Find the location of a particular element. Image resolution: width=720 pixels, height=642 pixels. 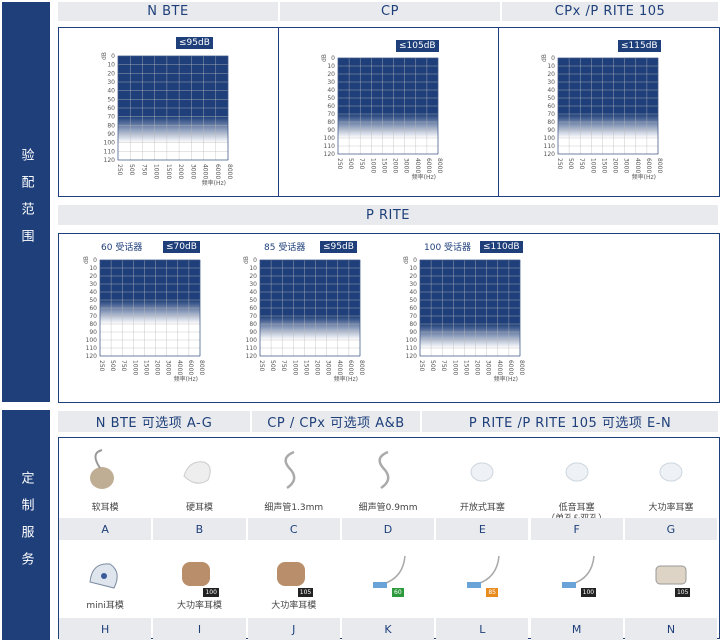

y-tick: 60 is located at coordinates (93, 308).